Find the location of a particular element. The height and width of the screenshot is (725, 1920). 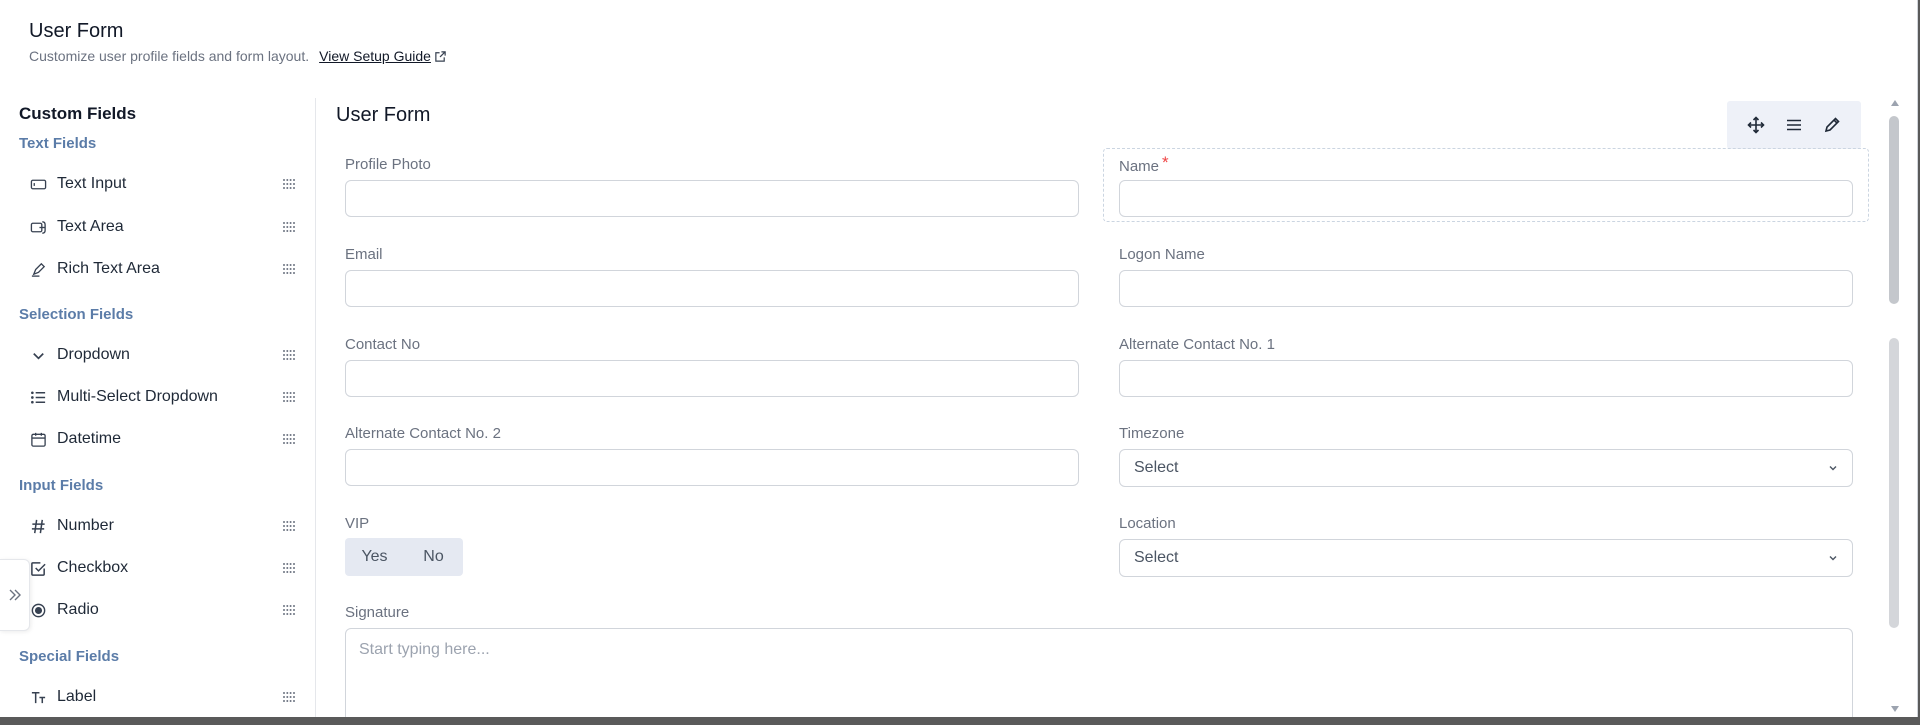

required-mark: * is located at coordinates (1165, 162).